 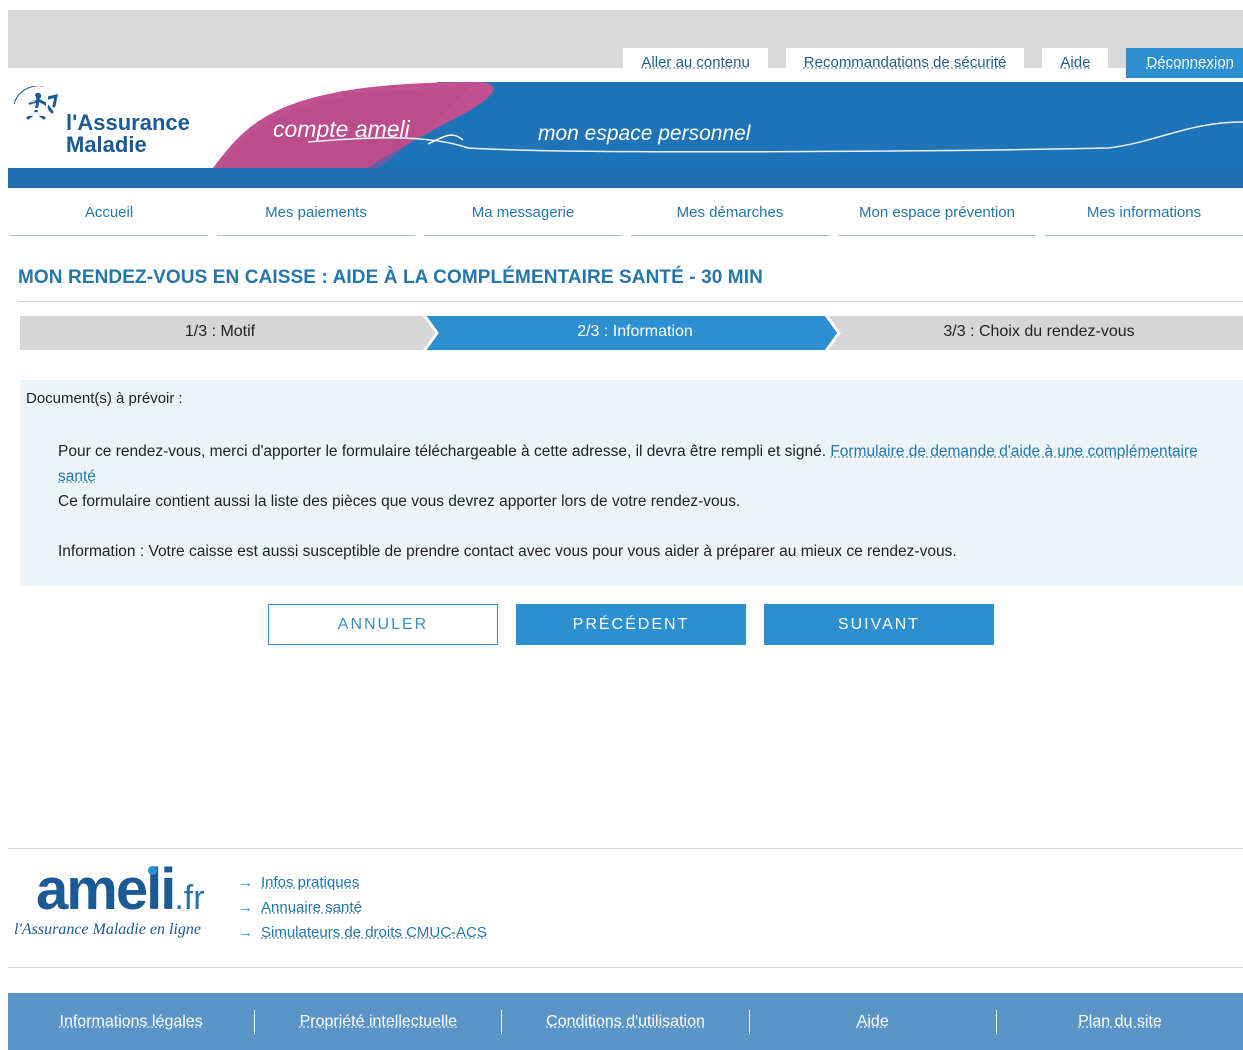 I want to click on next-button: SUIVANT, so click(x=879, y=624).